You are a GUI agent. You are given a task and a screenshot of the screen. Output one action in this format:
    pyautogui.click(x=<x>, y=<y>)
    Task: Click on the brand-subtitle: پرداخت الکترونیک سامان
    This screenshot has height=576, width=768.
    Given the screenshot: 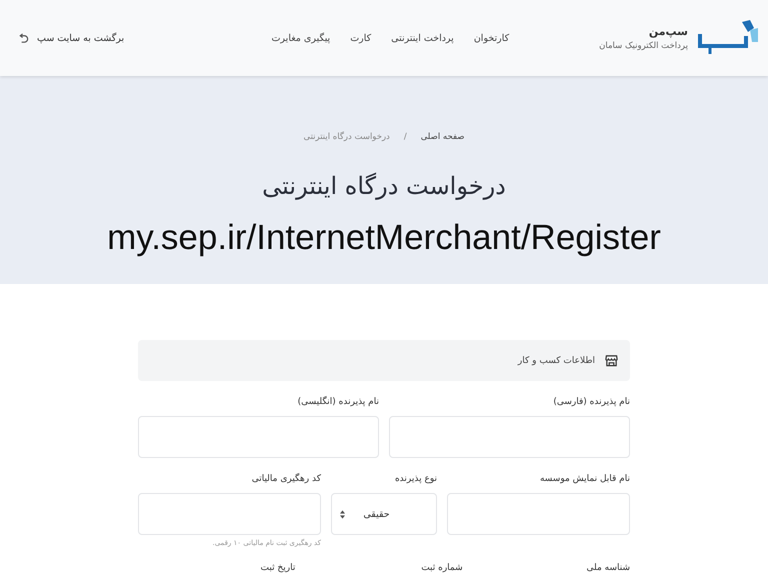 What is the action you would take?
    pyautogui.click(x=643, y=46)
    